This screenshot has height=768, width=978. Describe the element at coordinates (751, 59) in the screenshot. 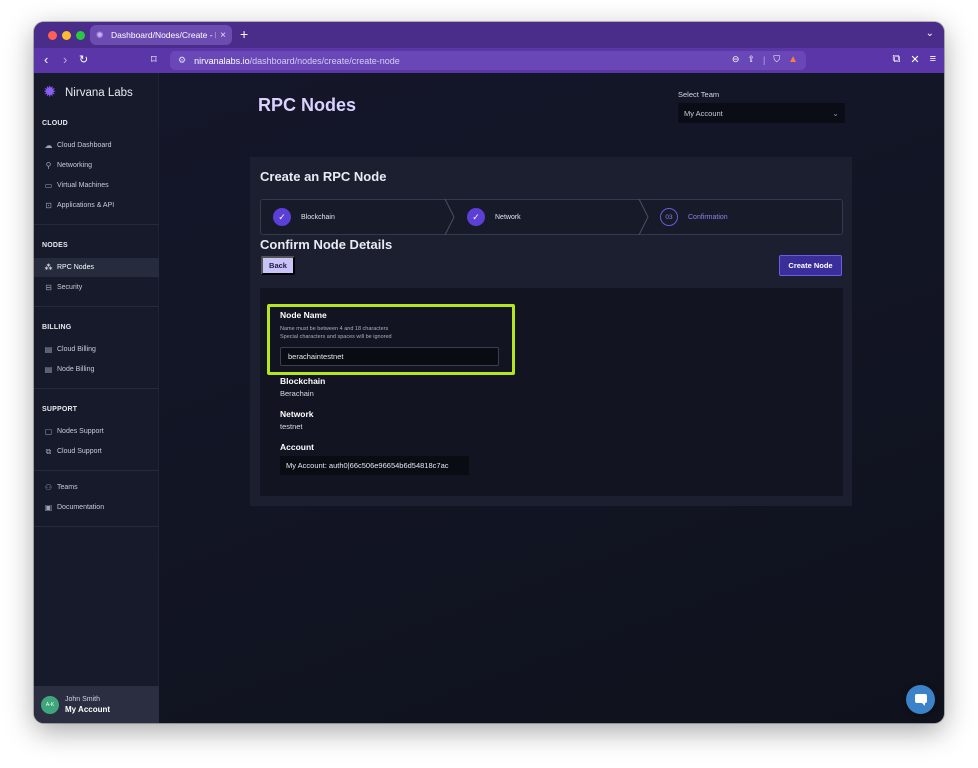

I see `share-icon: ⇪` at that location.